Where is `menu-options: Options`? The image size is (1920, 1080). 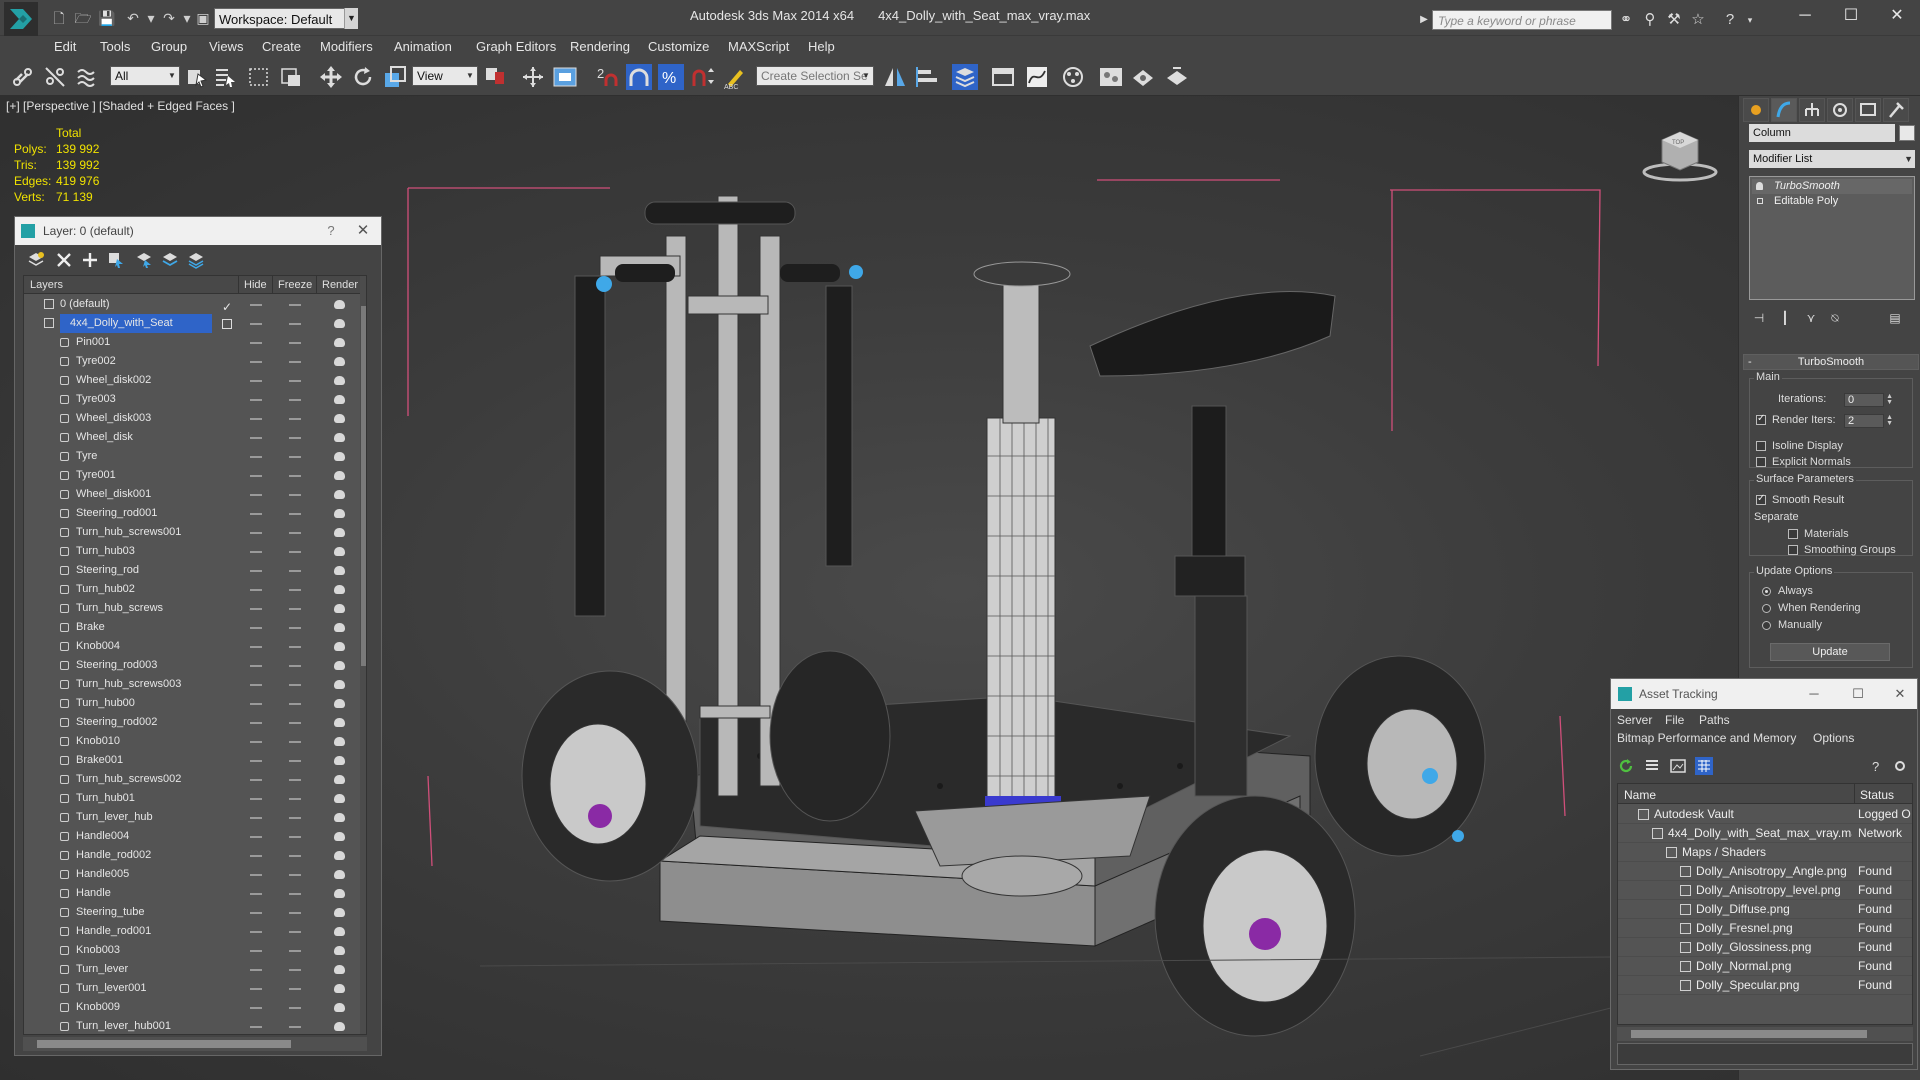 menu-options: Options is located at coordinates (1833, 738).